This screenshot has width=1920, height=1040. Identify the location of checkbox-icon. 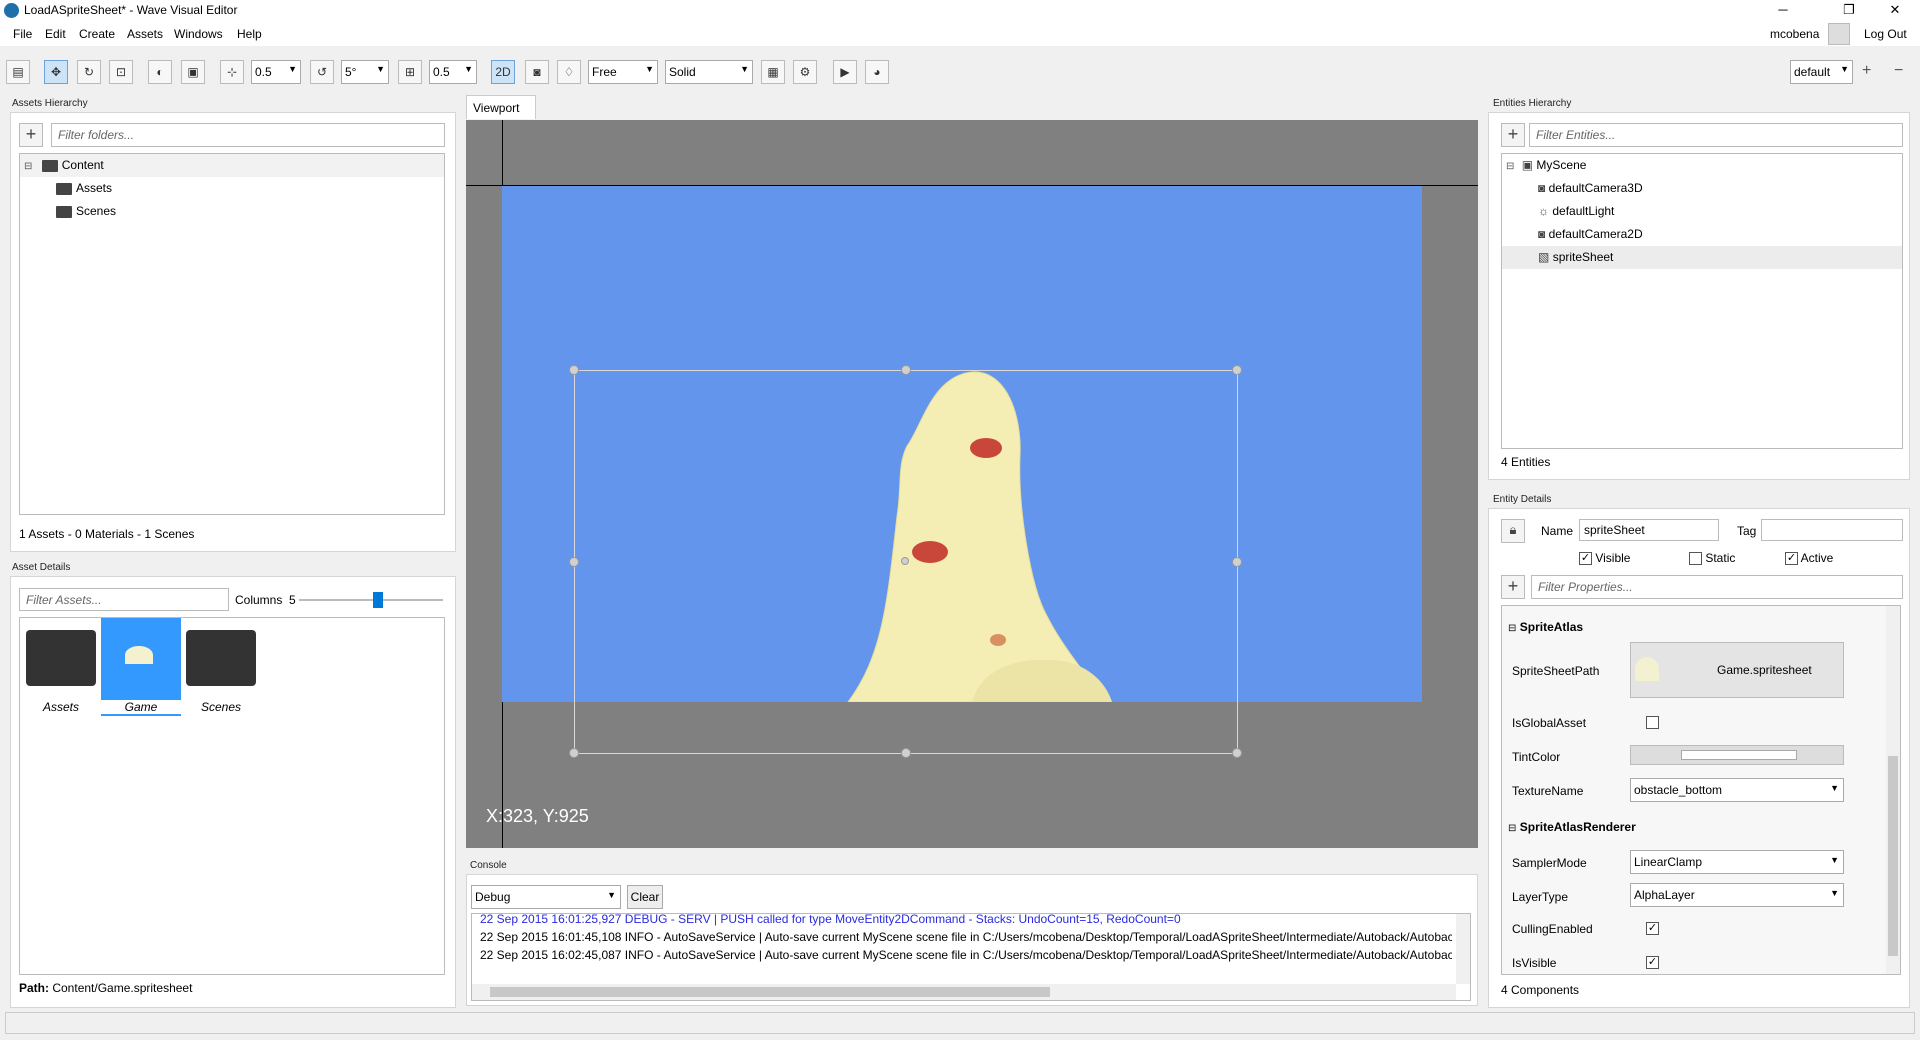
(1695, 559).